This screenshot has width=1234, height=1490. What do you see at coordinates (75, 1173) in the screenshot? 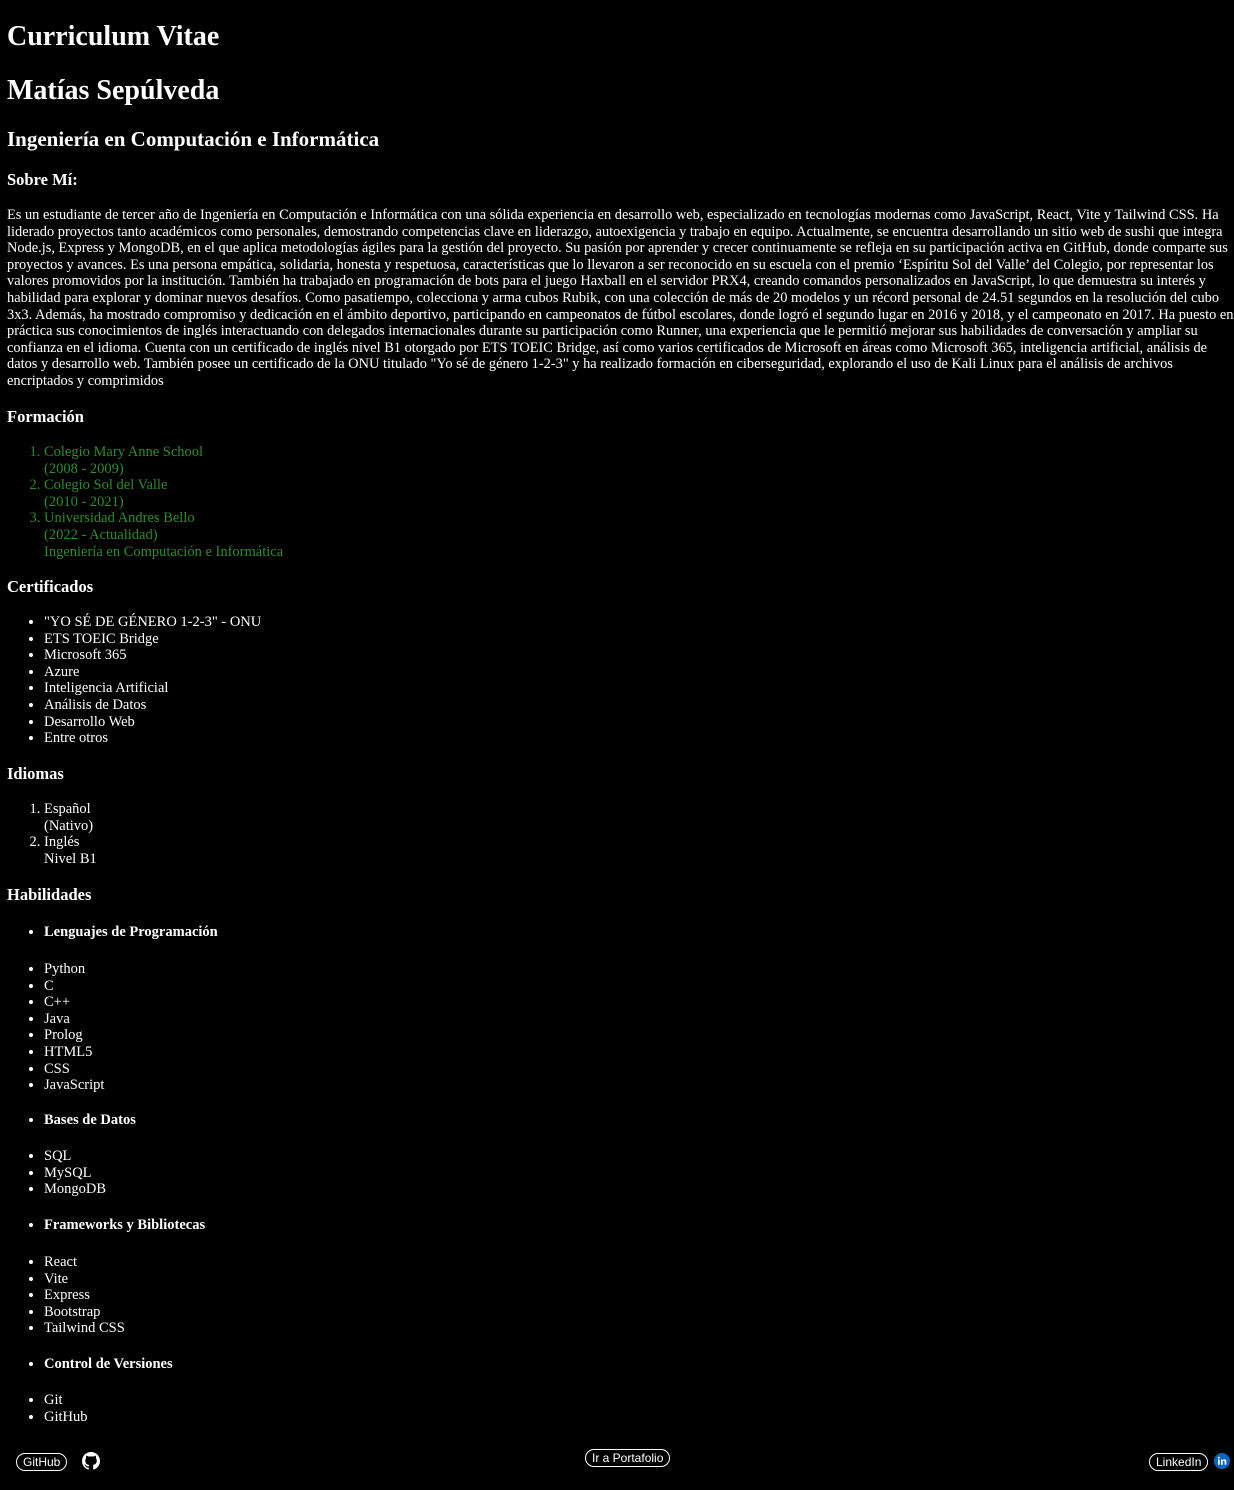
I see `skill-item: MySQL` at bounding box center [75, 1173].